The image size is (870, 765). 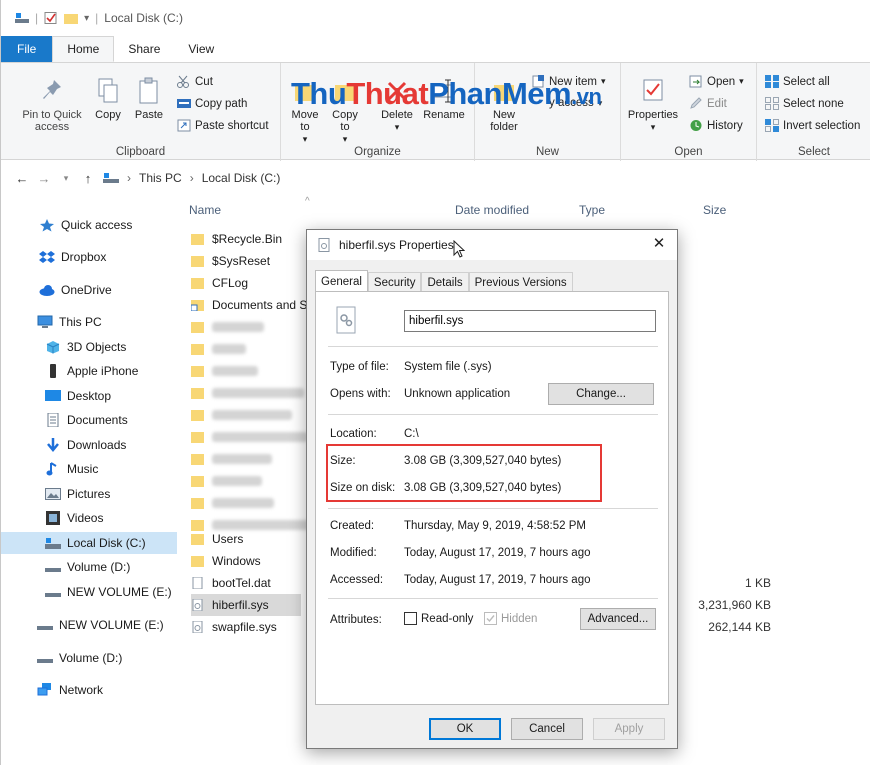 I want to click on paste-button: Paste, so click(x=149, y=99).